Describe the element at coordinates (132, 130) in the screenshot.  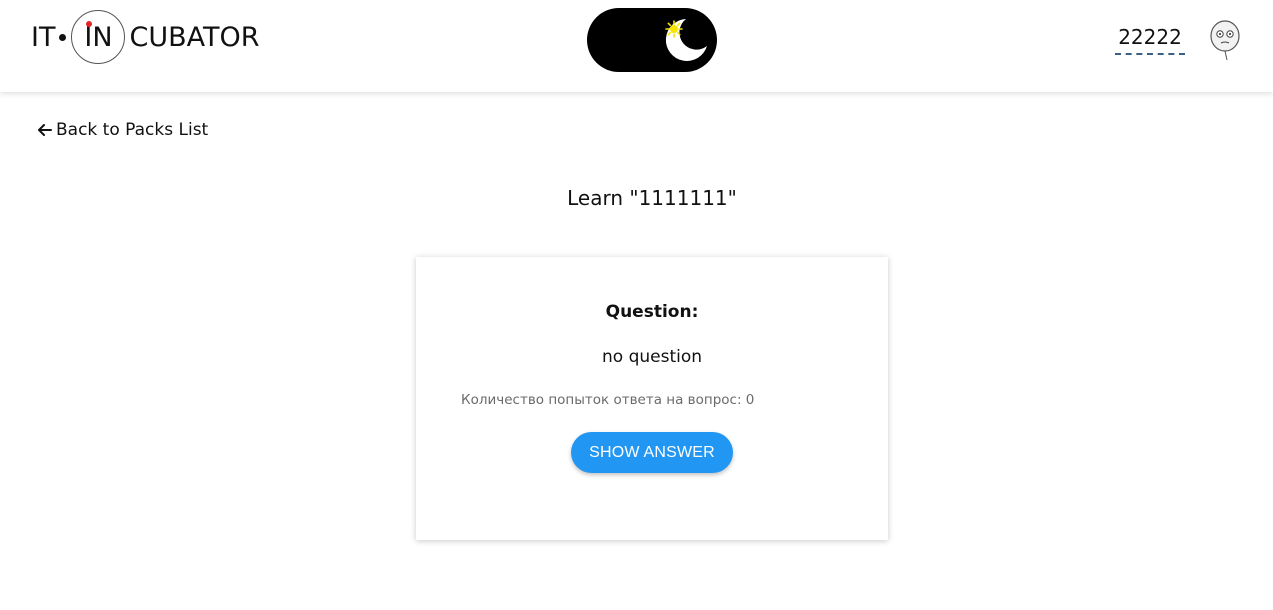
I see `back-link-label: Back to Packs List` at that location.